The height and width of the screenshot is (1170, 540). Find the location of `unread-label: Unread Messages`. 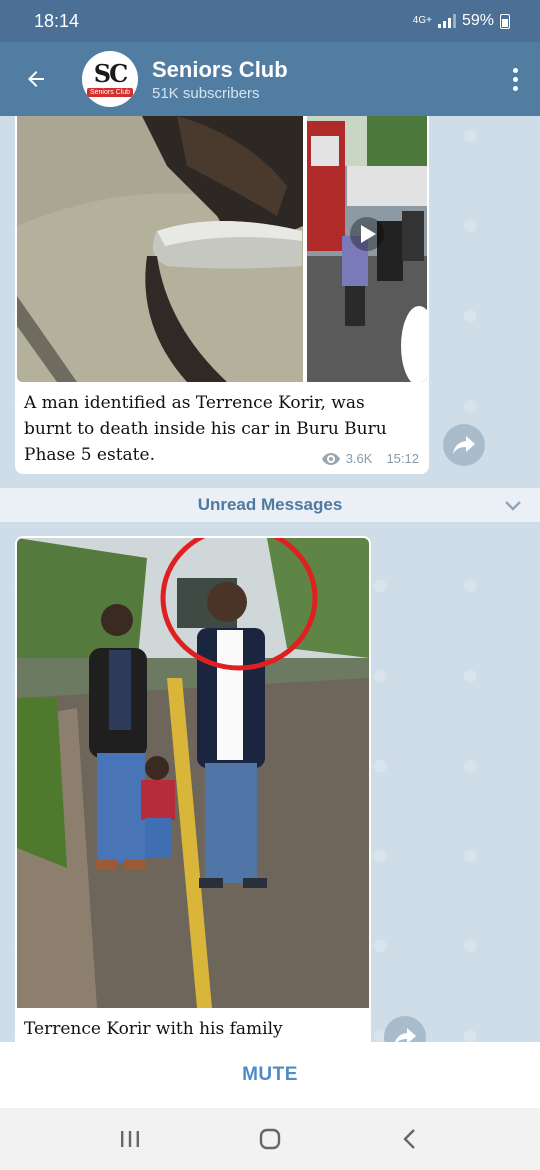

unread-label: Unread Messages is located at coordinates (270, 504).